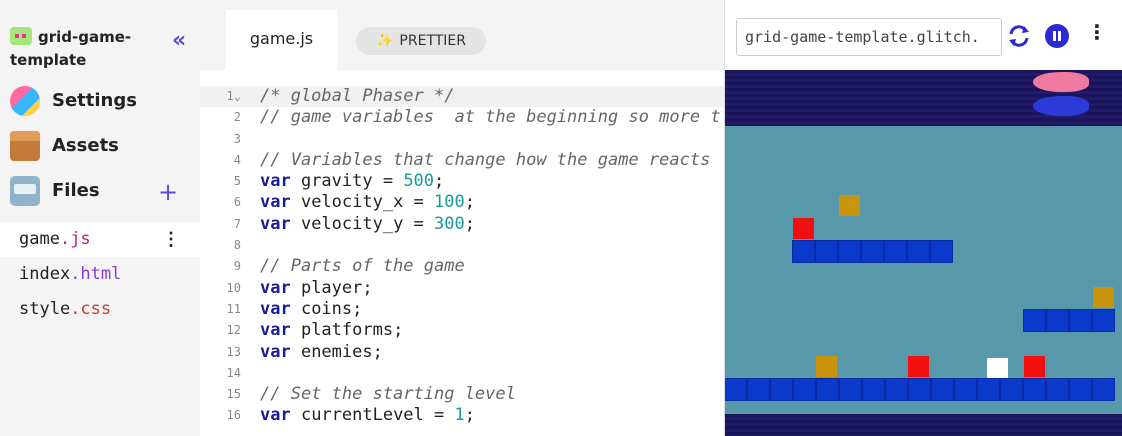 This screenshot has width=1122, height=436. Describe the element at coordinates (1061, 106) in the screenshot. I see `fish-logo-icon` at that location.